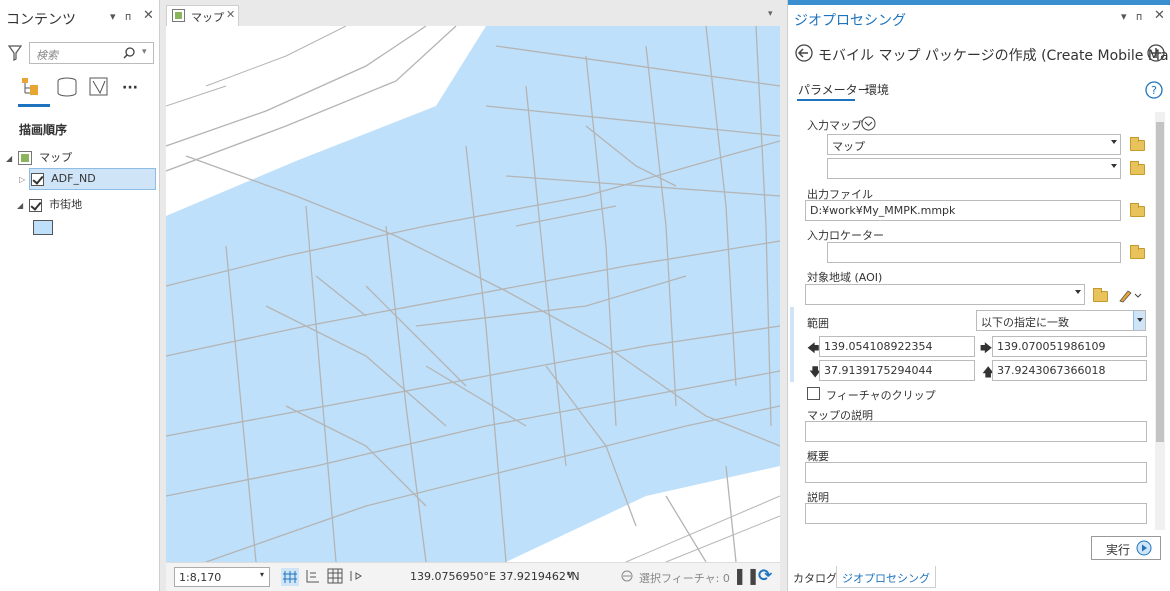  I want to click on active-view-indicator, so click(34, 105).